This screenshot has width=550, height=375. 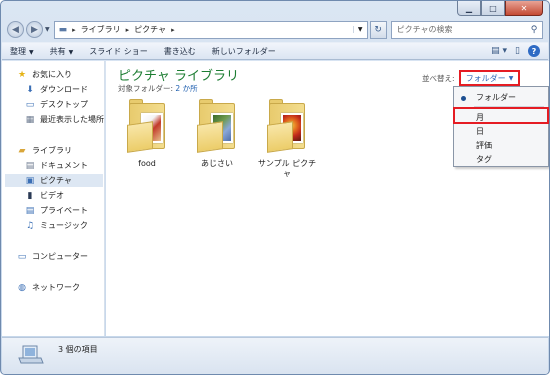 I want to click on nav-downloads: ⬇ ダウンロード, so click(x=56, y=89).